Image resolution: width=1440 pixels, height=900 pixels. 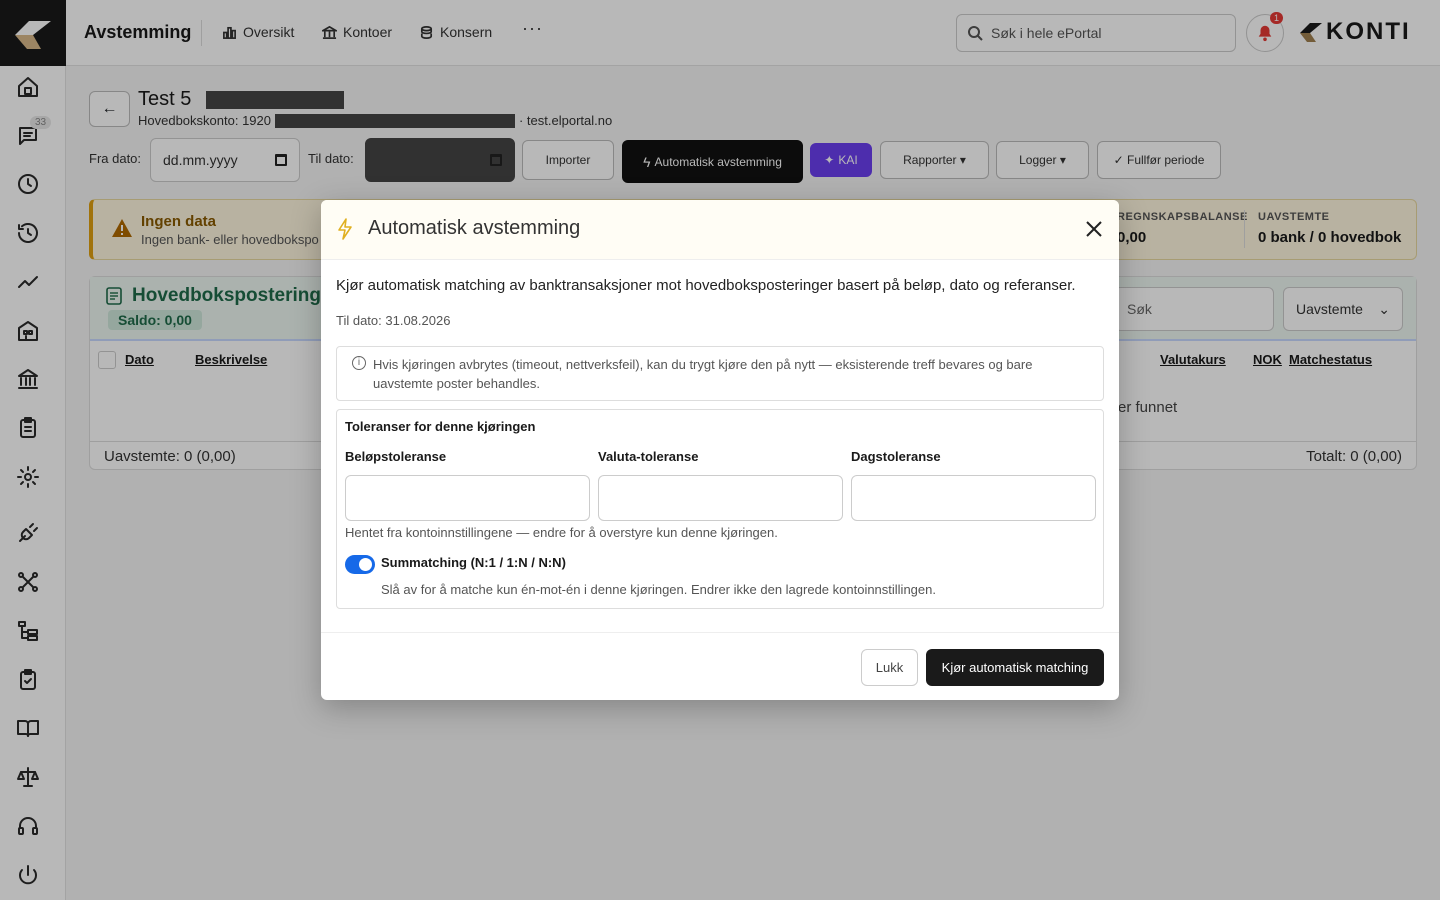 I want to click on modal-header: Automatisk avstemming, so click(x=720, y=230).